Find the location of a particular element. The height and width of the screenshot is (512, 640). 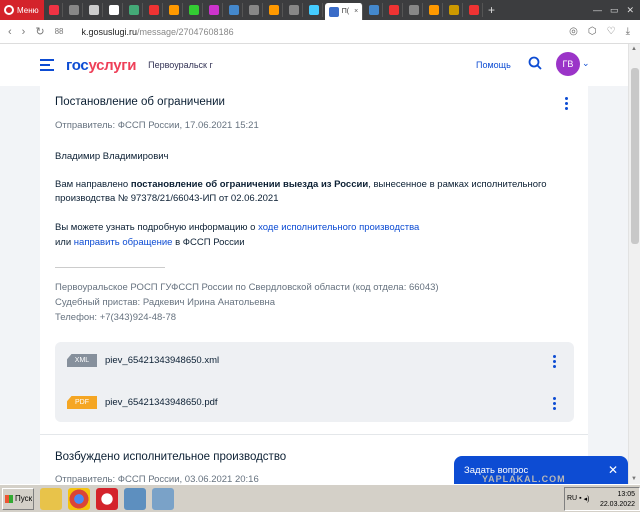

windows-taskbar: Пуск RU ▪ ◂) 13:05 22.03.2022 is located at coordinates (320, 498).